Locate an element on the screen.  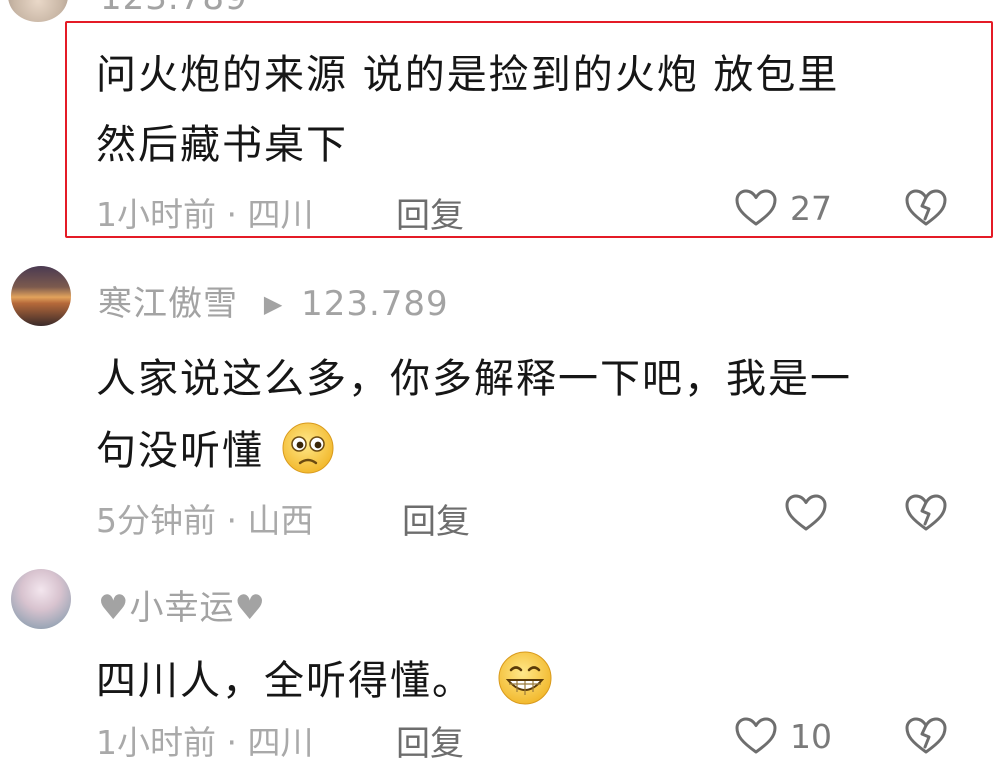
like-count: 27 is located at coordinates (811, 208).